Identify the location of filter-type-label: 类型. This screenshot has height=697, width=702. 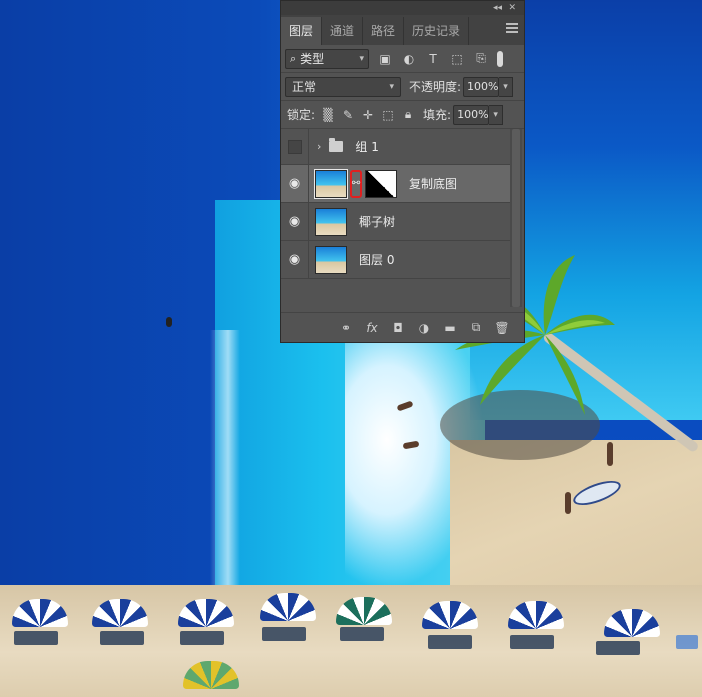
(312, 59).